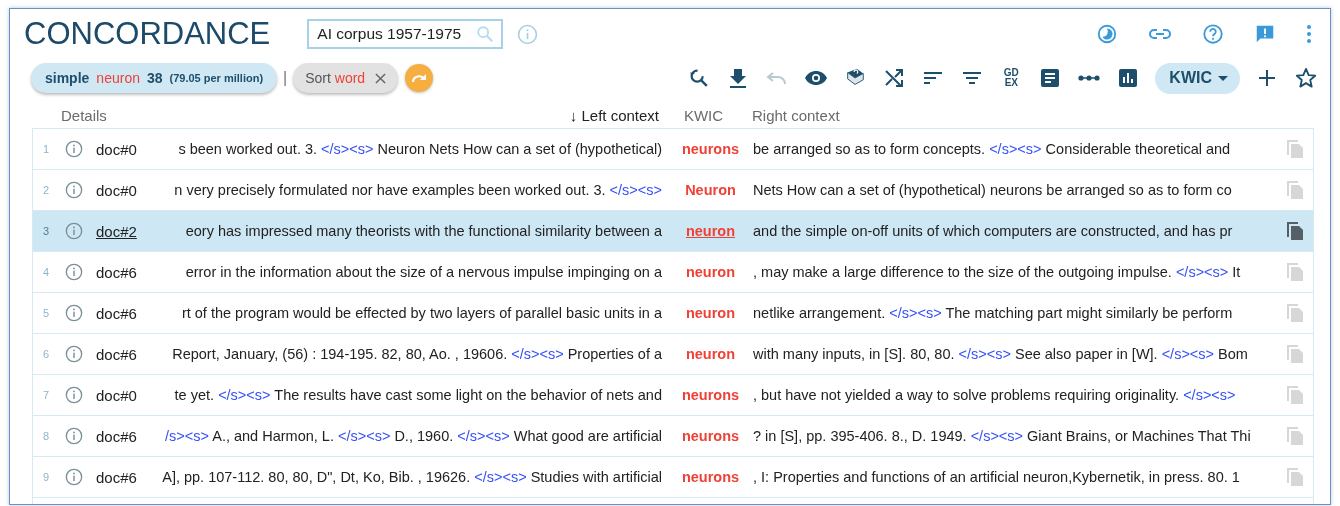  Describe the element at coordinates (405, 34) in the screenshot. I see `corpus-field: AI corpus 1957-1975` at that location.